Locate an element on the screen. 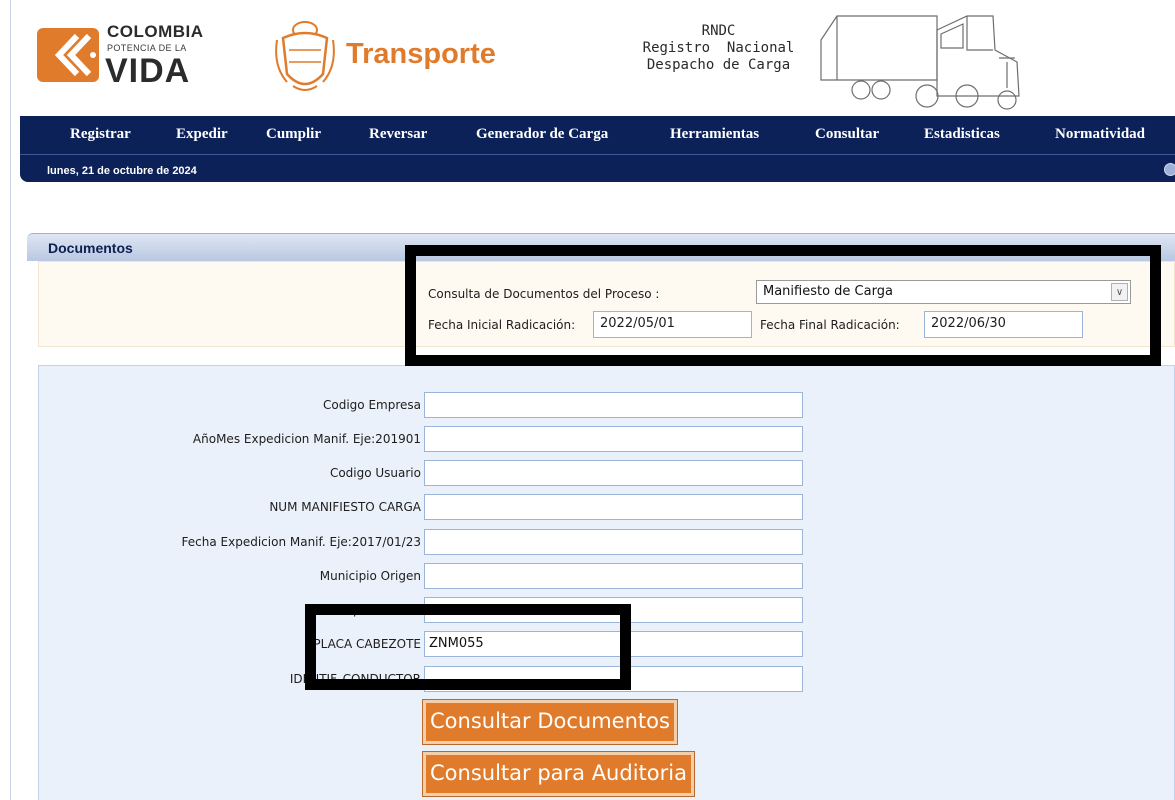 This screenshot has width=1175, height=800. nav-item-reversar: Reversar is located at coordinates (398, 134).